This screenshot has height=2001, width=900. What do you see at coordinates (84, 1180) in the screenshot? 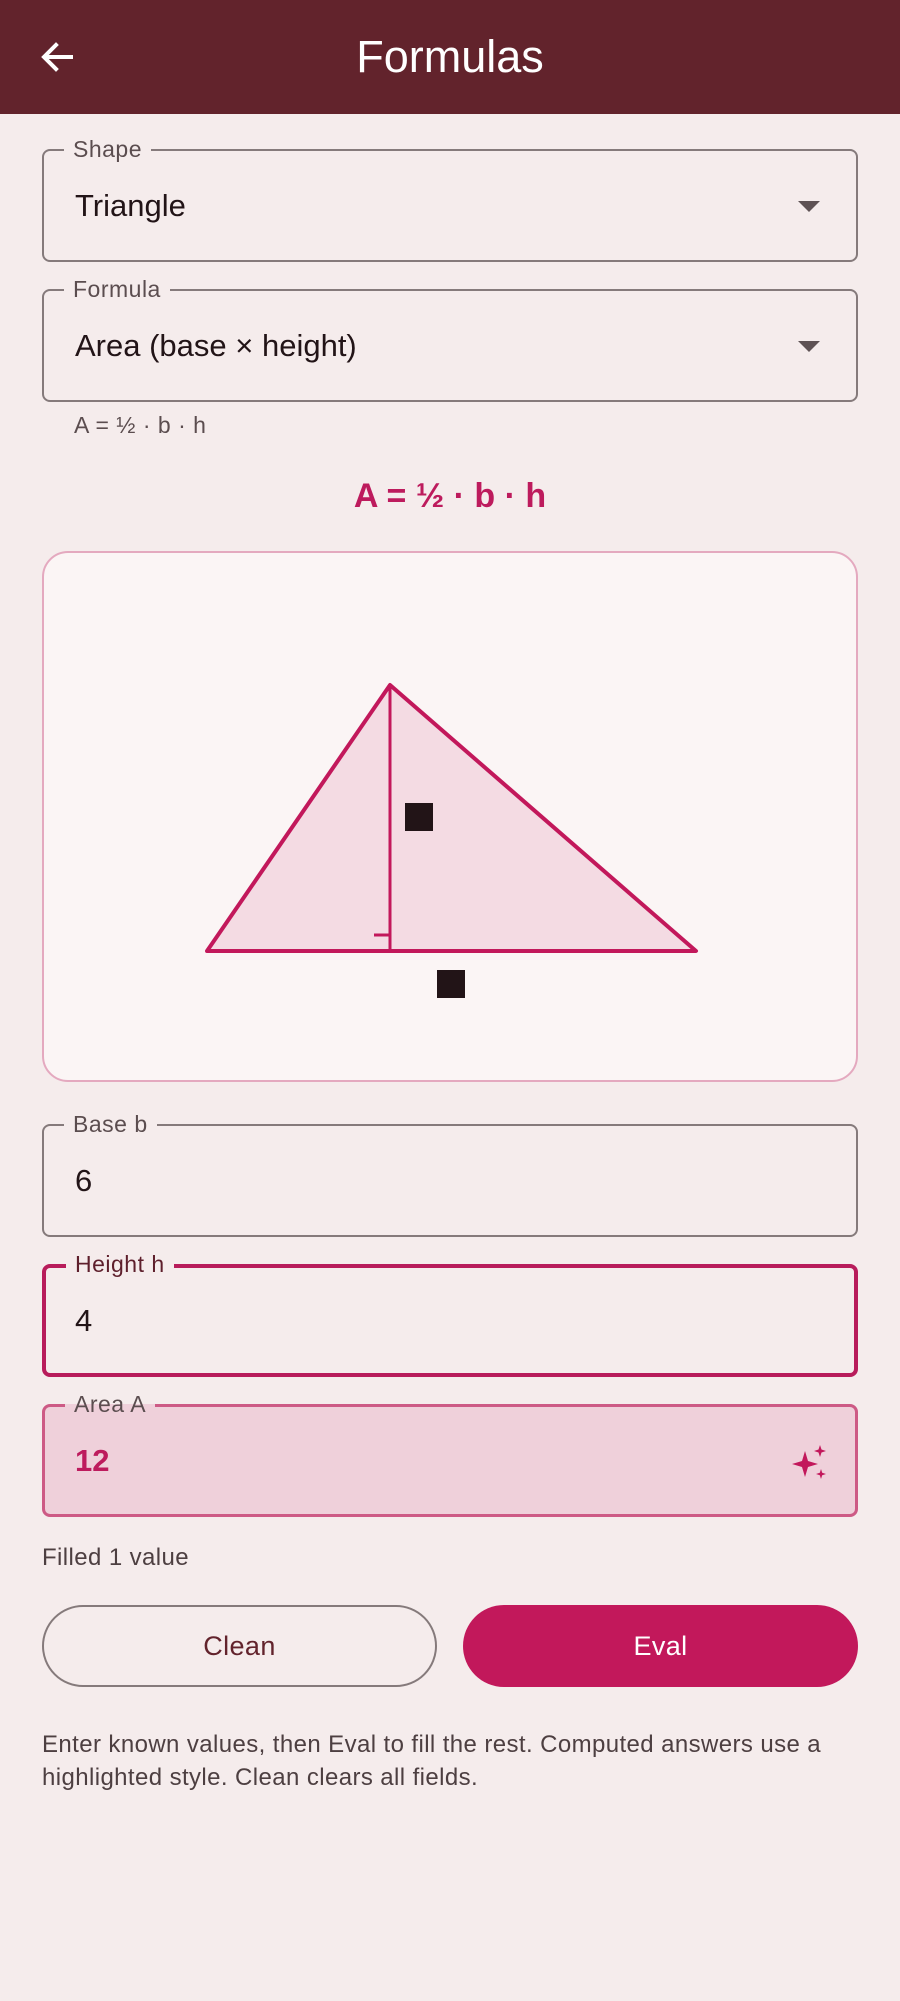
I see `base-input-value: 6` at bounding box center [84, 1180].